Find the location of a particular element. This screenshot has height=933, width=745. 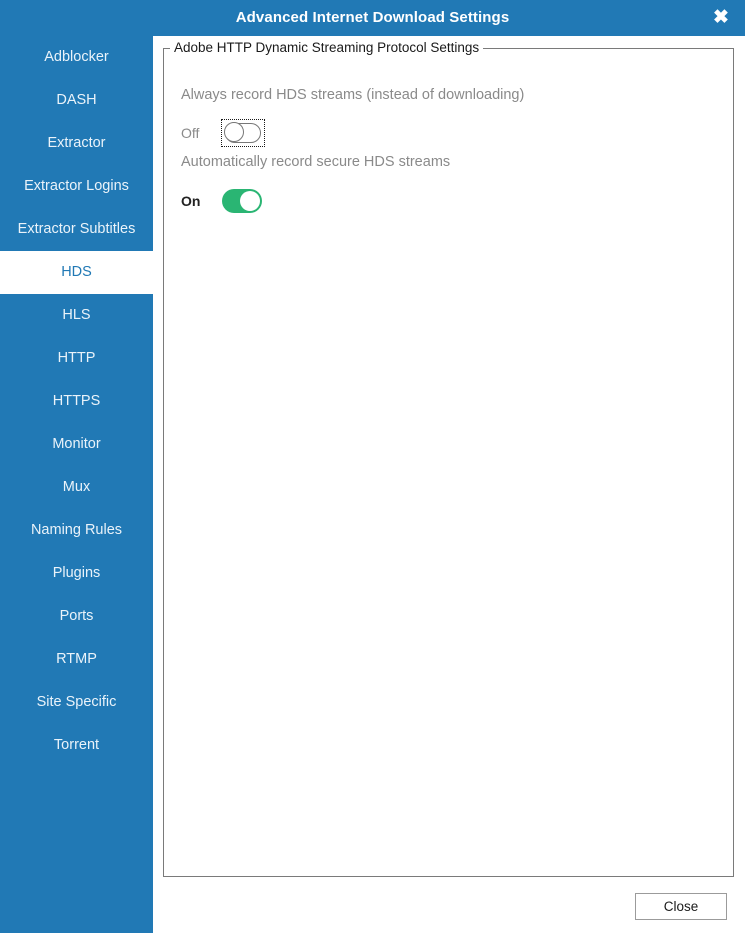

sidebar-item-label: HTTP is located at coordinates (76, 358).